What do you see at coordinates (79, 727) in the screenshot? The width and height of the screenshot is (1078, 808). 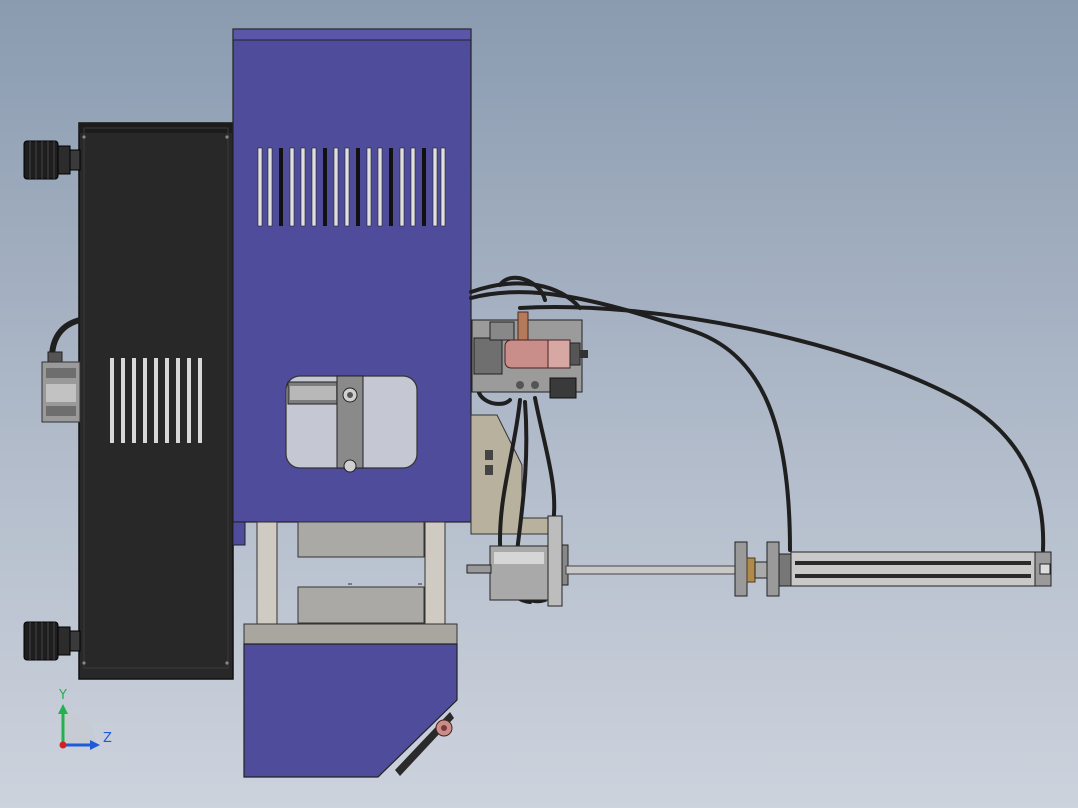 I see `coordinate-triad` at bounding box center [79, 727].